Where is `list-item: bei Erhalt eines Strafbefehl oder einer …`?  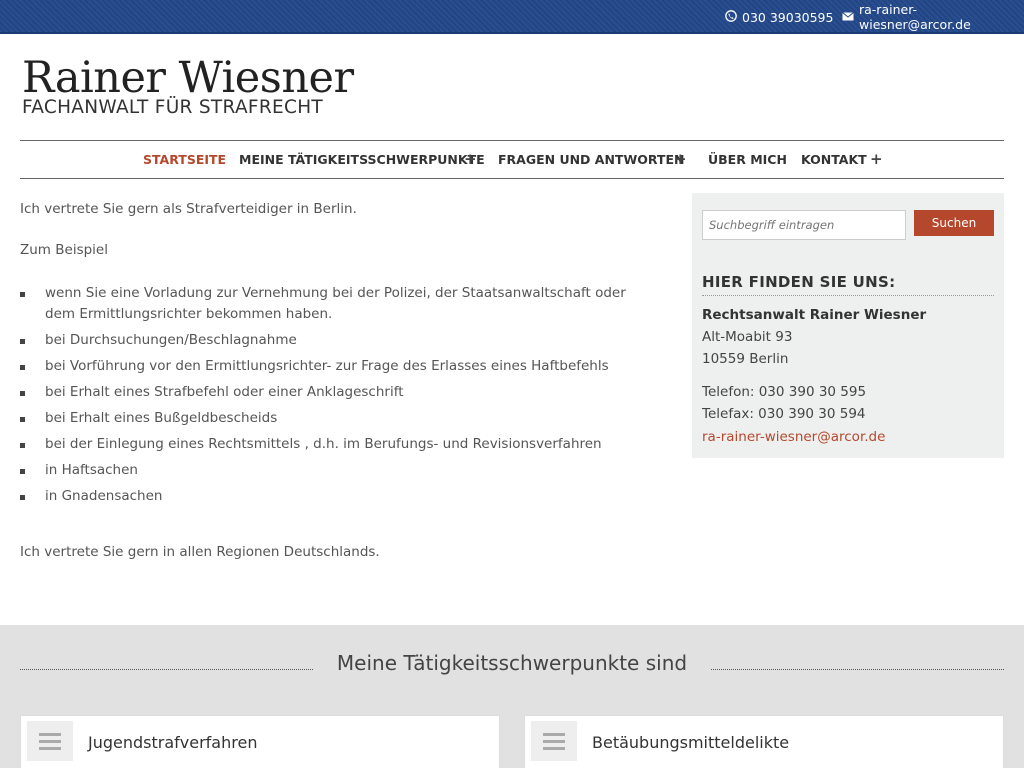
list-item: bei Erhalt eines Strafbefehl oder einer … is located at coordinates (330, 392).